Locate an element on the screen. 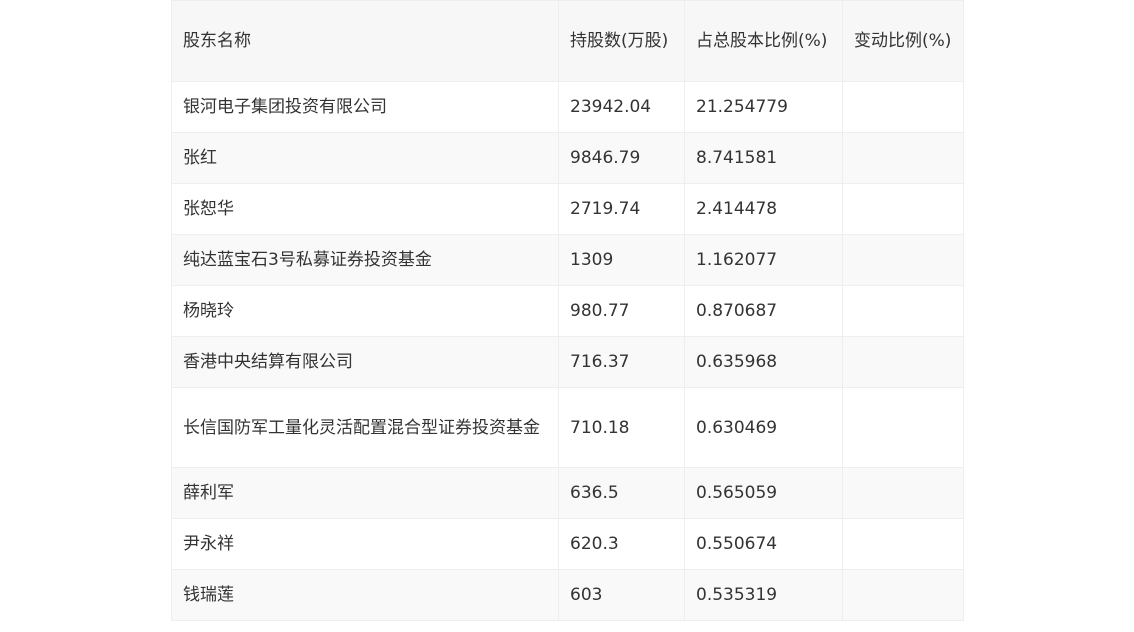 The image size is (1134, 632). cell-shareholder-name: 张红 is located at coordinates (365, 158).